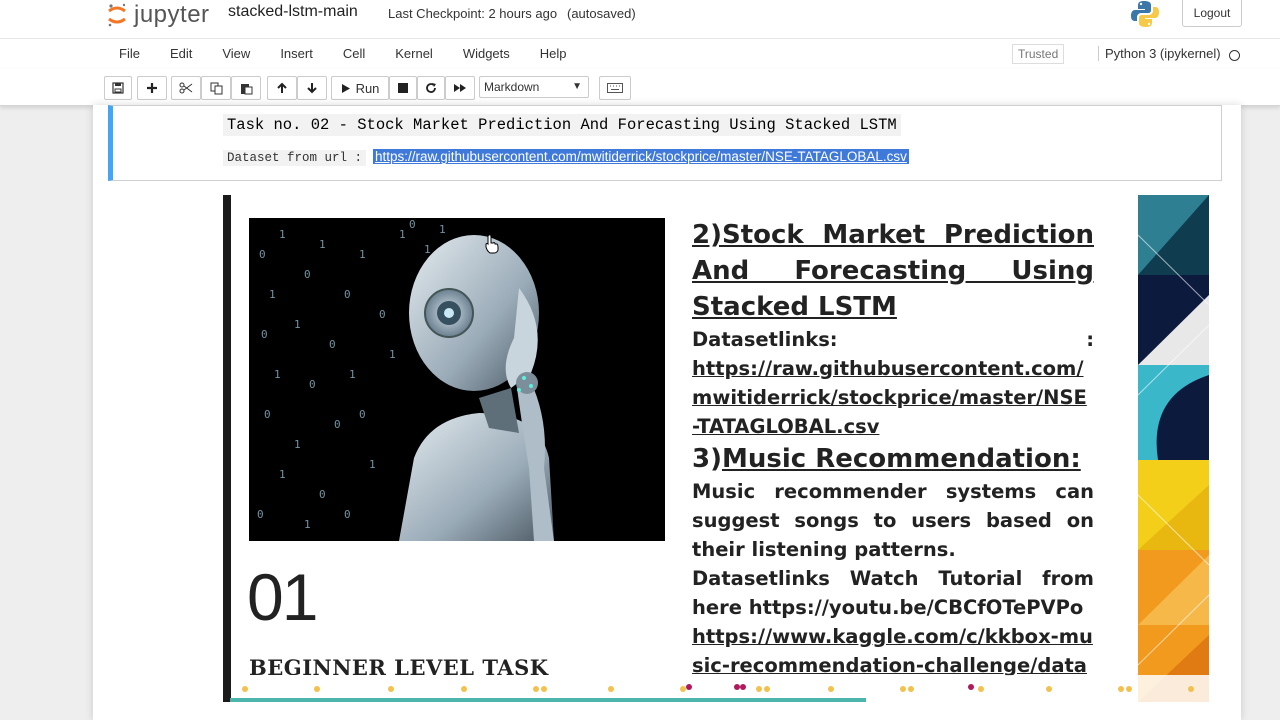 This screenshot has height=720, width=1280. Describe the element at coordinates (901, 459) in the screenshot. I see `music-heading: Music Recommendation:` at that location.